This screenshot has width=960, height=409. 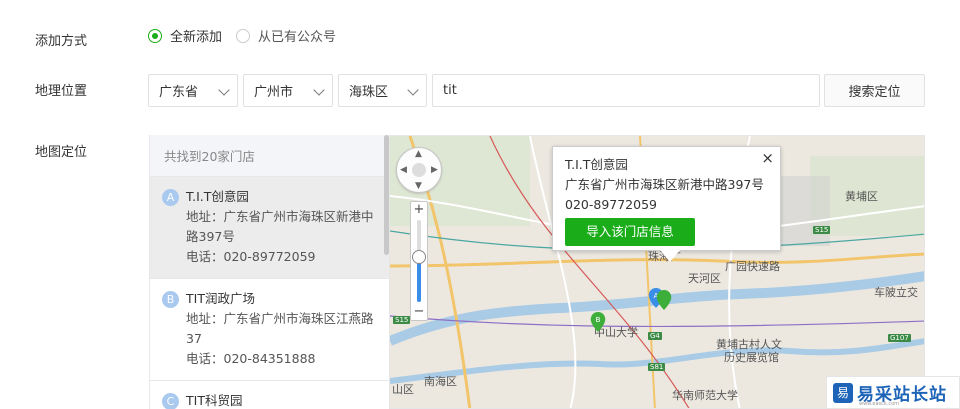 What do you see at coordinates (704, 278) in the screenshot?
I see `map-label-tianhe: 天河区` at bounding box center [704, 278].